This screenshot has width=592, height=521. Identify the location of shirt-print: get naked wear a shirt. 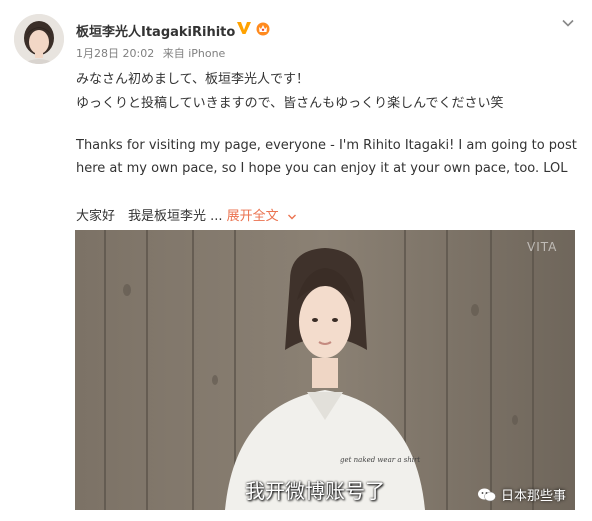
(380, 460).